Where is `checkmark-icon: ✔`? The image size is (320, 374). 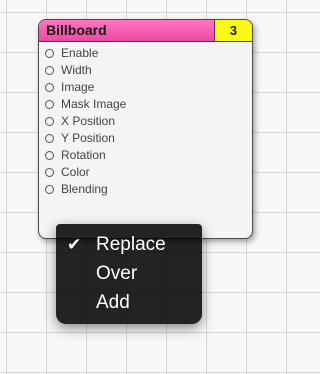 checkmark-icon: ✔ is located at coordinates (74, 244).